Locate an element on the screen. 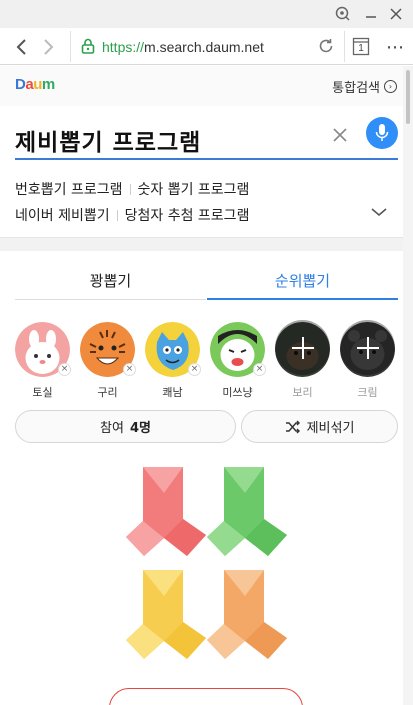 Image resolution: width=413 pixels, height=705 pixels. character-name: 보리 is located at coordinates (302, 392).